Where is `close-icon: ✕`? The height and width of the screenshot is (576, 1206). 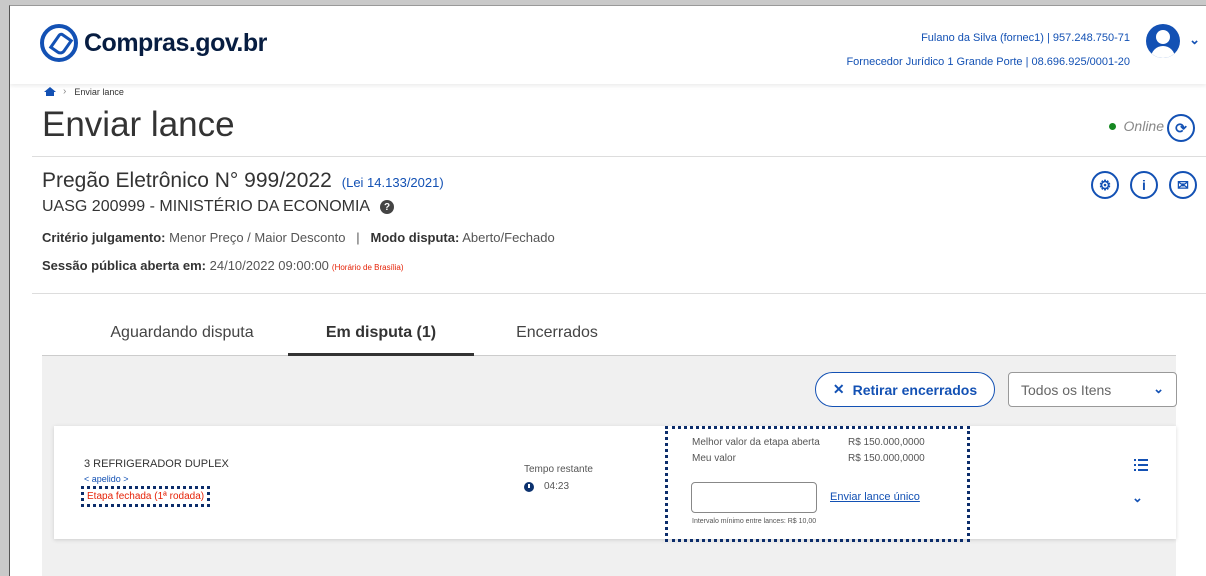 close-icon: ✕ is located at coordinates (838, 389).